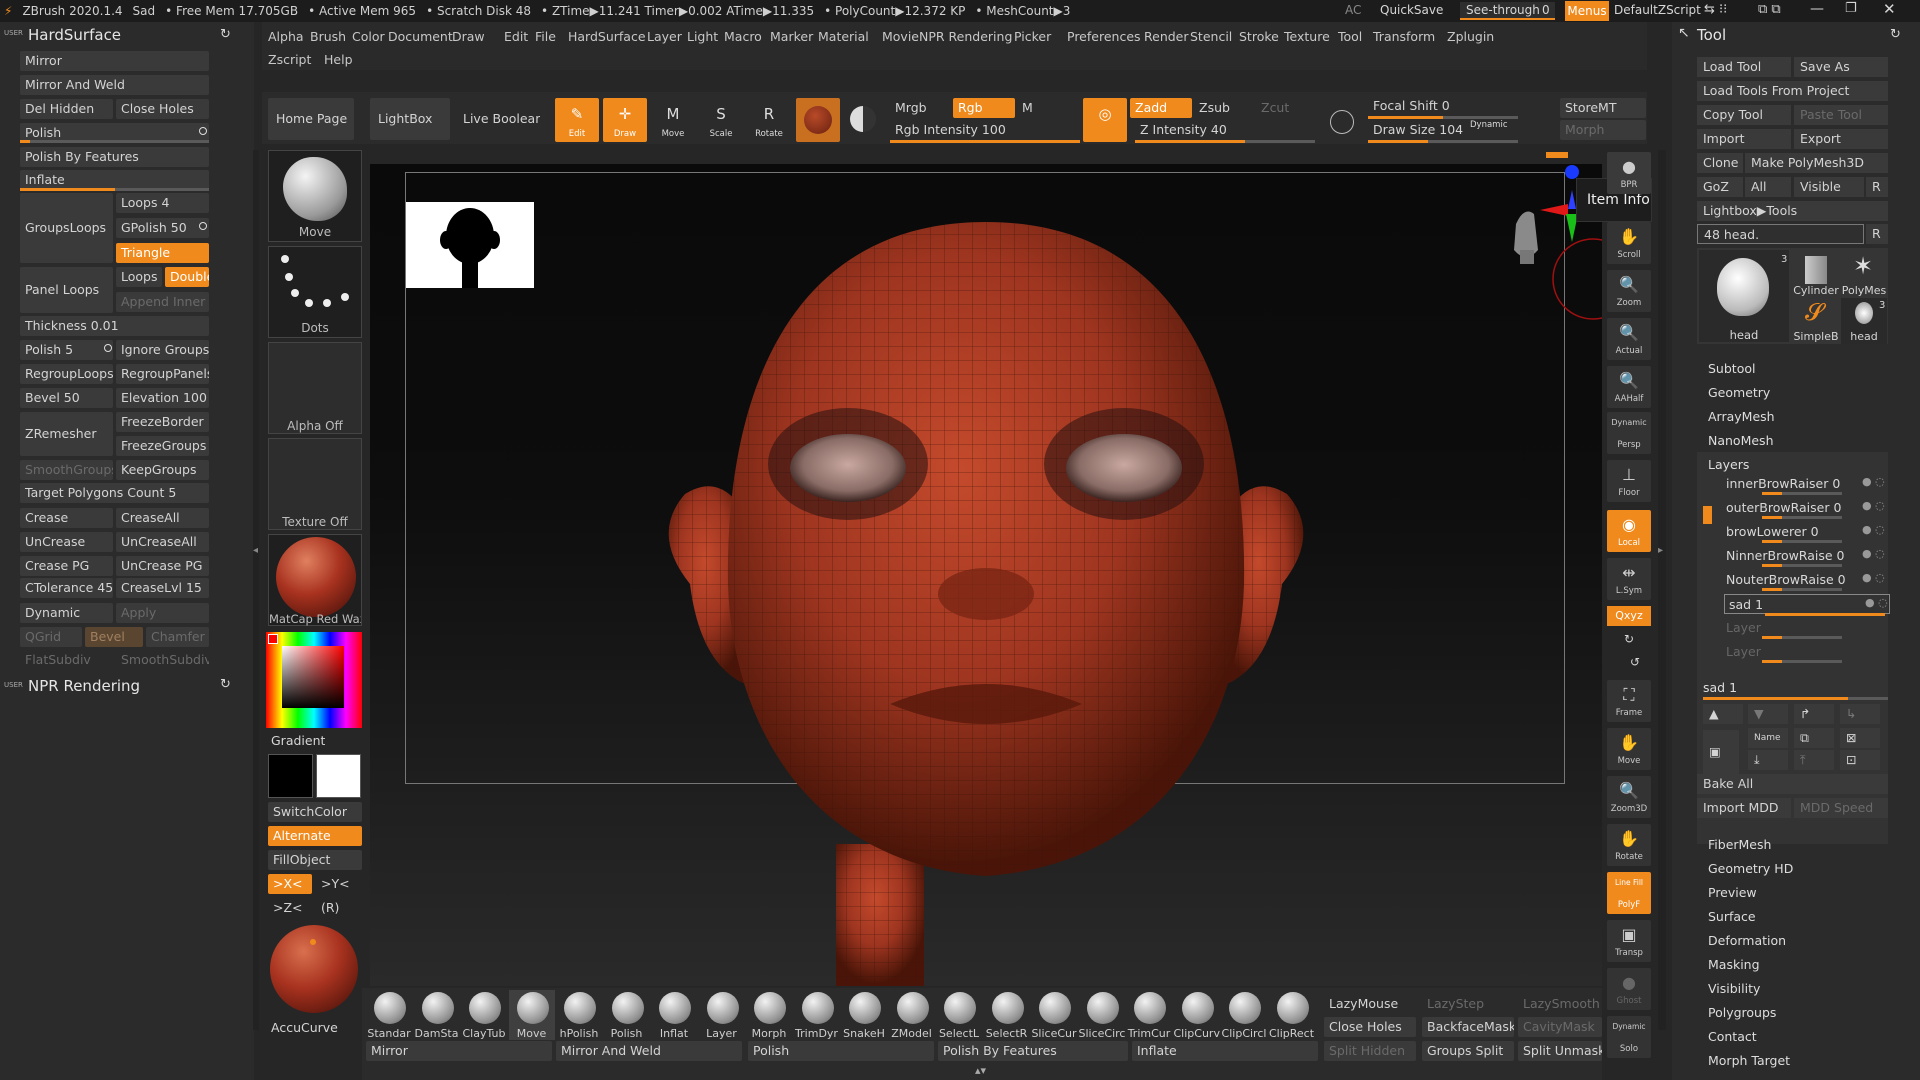  What do you see at coordinates (437, 1015) in the screenshot?
I see `brush-damsta: DamSta` at bounding box center [437, 1015].